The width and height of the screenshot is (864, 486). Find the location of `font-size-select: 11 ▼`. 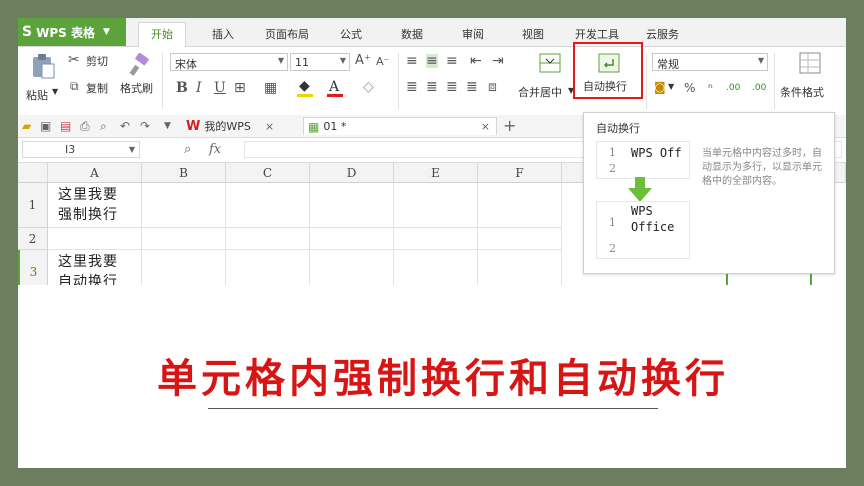

font-size-select: 11 ▼ is located at coordinates (320, 62).